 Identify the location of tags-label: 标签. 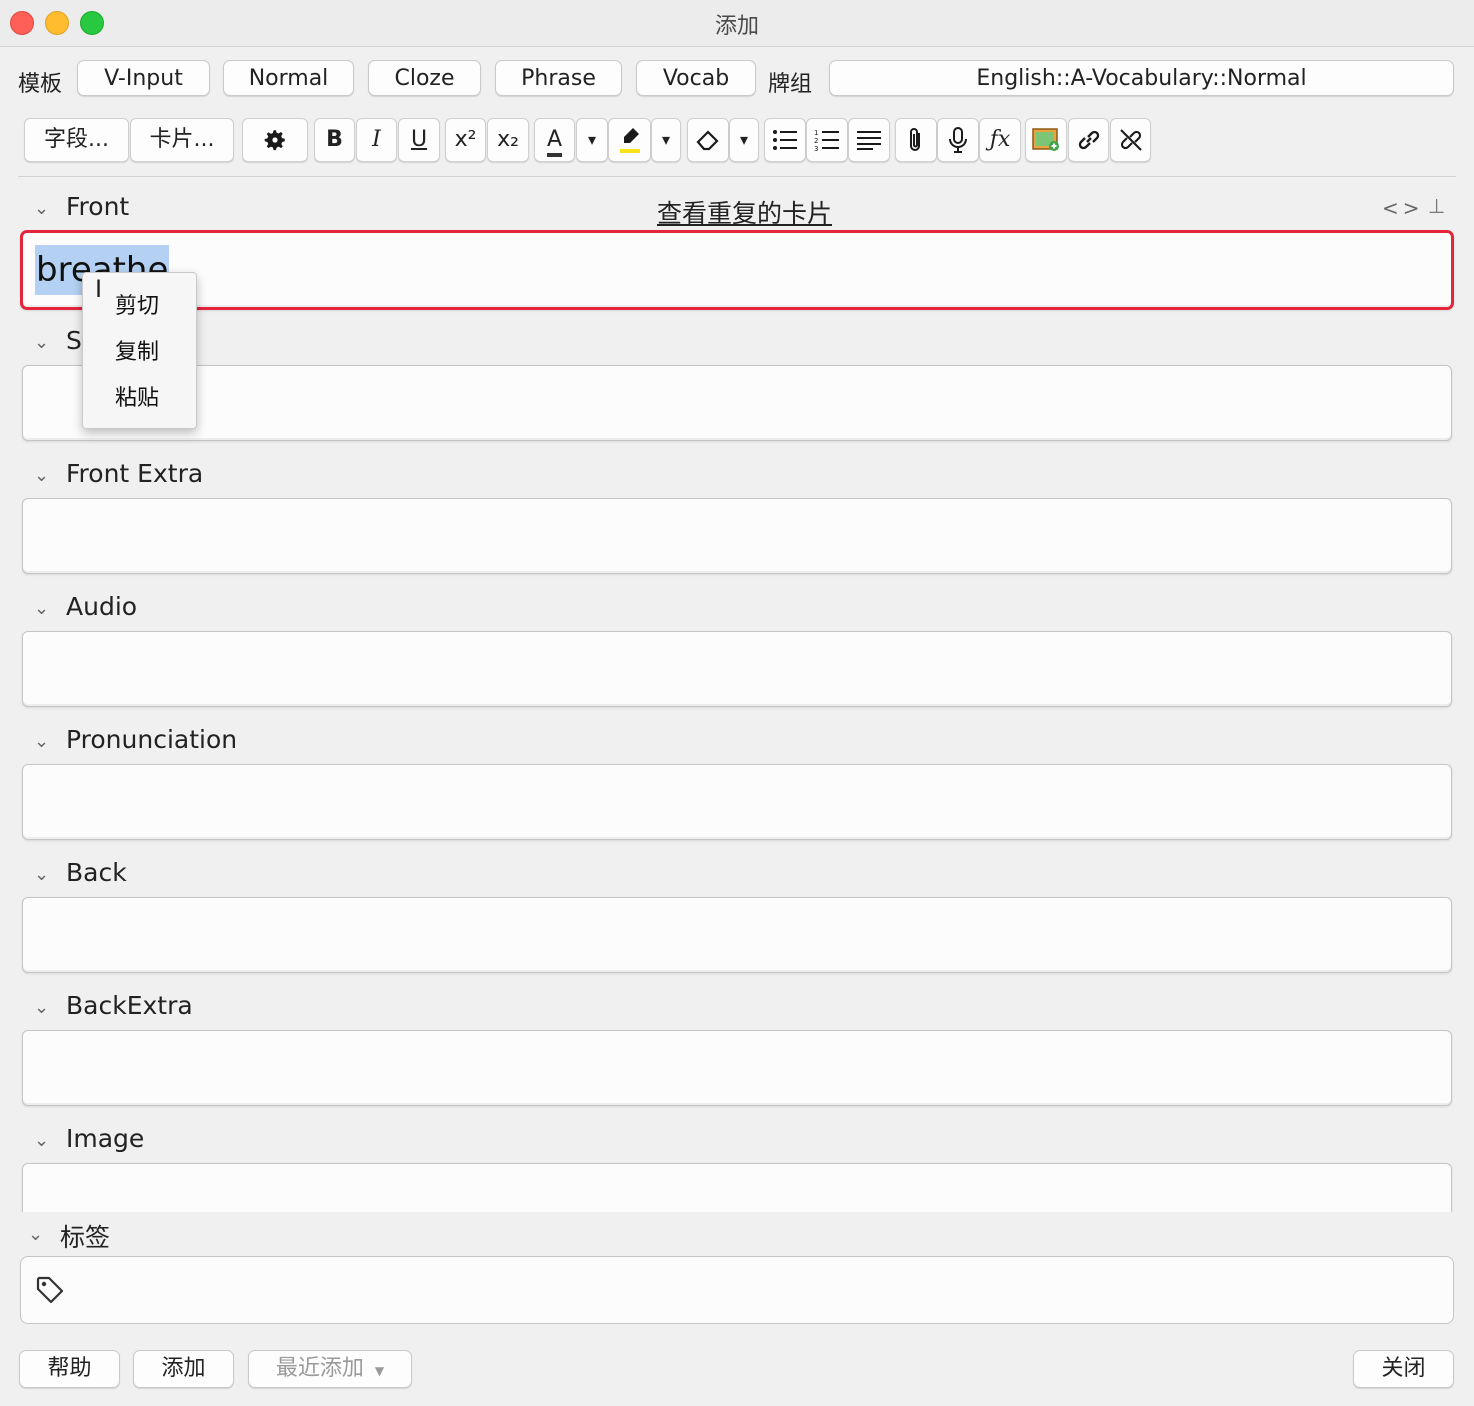
(85, 1237).